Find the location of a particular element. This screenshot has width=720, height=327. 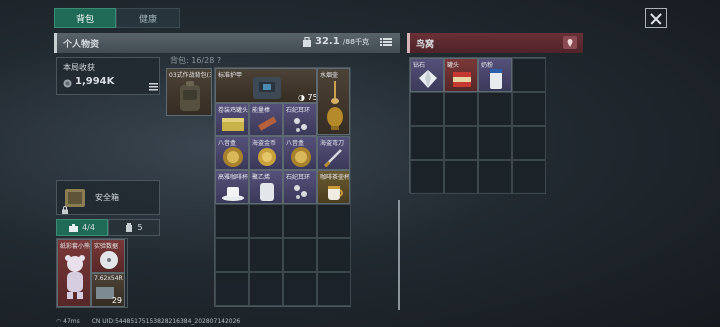

canned-food-item: 罐头 is located at coordinates (461, 75).